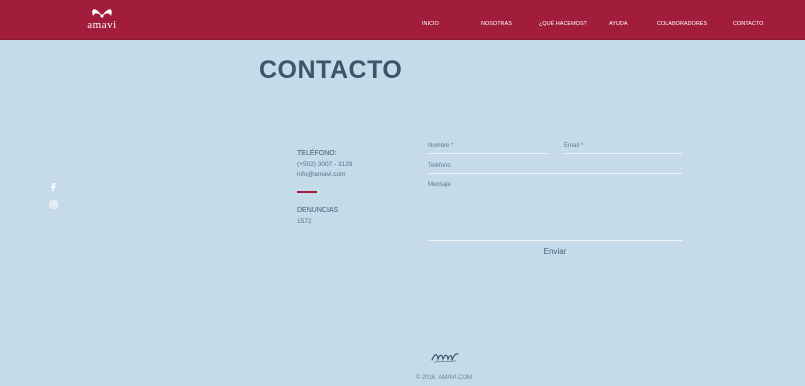 Image resolution: width=805 pixels, height=386 pixels. I want to click on wings-logo-icon, so click(102, 13).